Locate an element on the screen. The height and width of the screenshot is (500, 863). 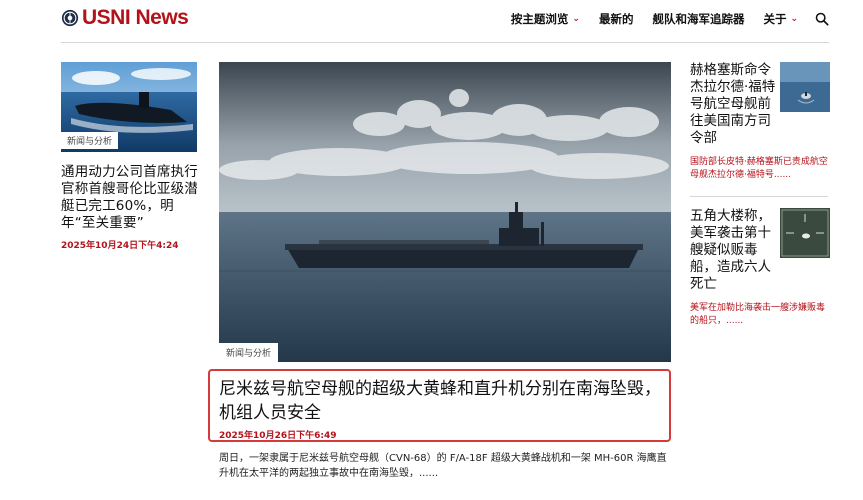
nav-about-label: 关于 is located at coordinates (775, 19).